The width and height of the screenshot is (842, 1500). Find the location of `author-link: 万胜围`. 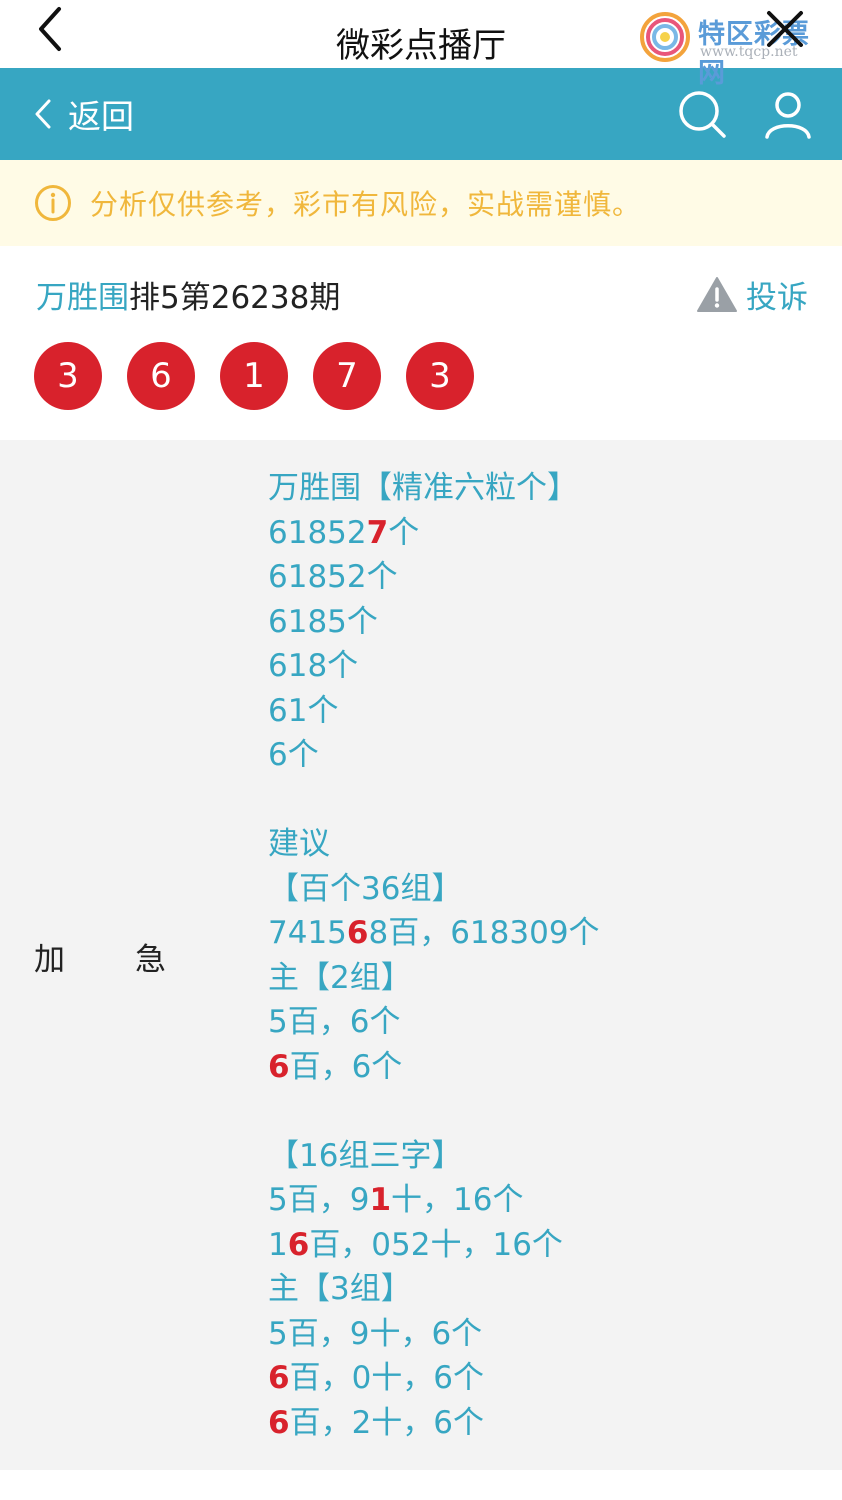

author-link: 万胜围 is located at coordinates (82, 298).